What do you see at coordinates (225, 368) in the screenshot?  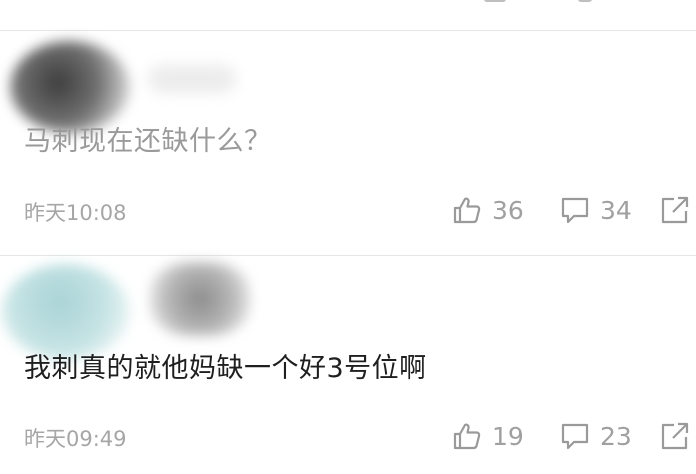 I see `comment-text: 我刺真的就他妈缺一个好3号位啊` at bounding box center [225, 368].